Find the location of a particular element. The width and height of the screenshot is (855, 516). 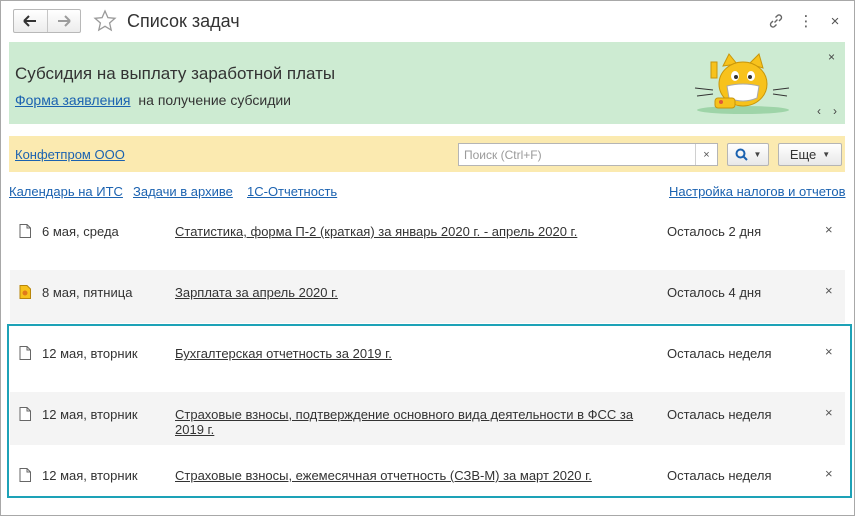

banner-next-icon: › is located at coordinates (835, 111).